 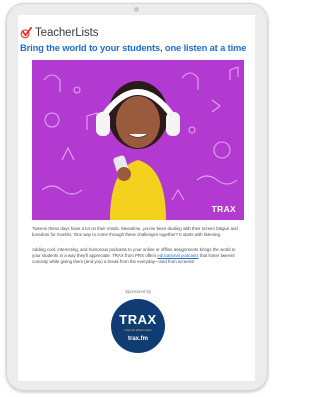 I want to click on apple-check-icon, so click(x=26, y=32).